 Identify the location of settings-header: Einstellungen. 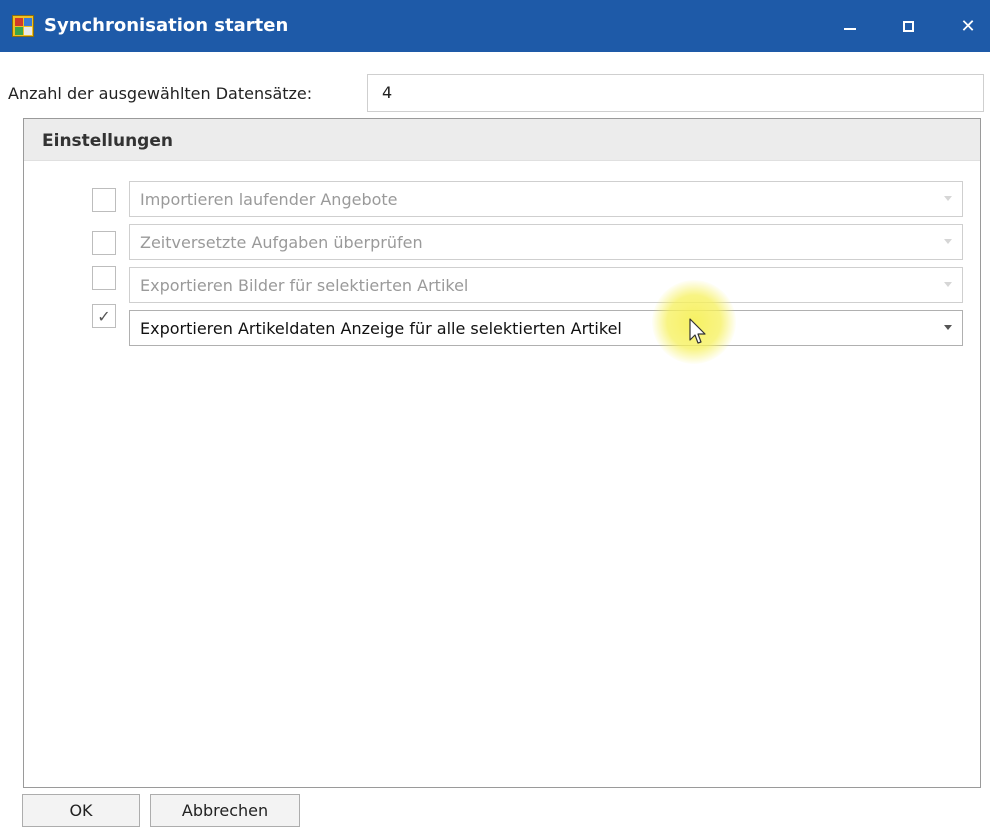
(502, 140).